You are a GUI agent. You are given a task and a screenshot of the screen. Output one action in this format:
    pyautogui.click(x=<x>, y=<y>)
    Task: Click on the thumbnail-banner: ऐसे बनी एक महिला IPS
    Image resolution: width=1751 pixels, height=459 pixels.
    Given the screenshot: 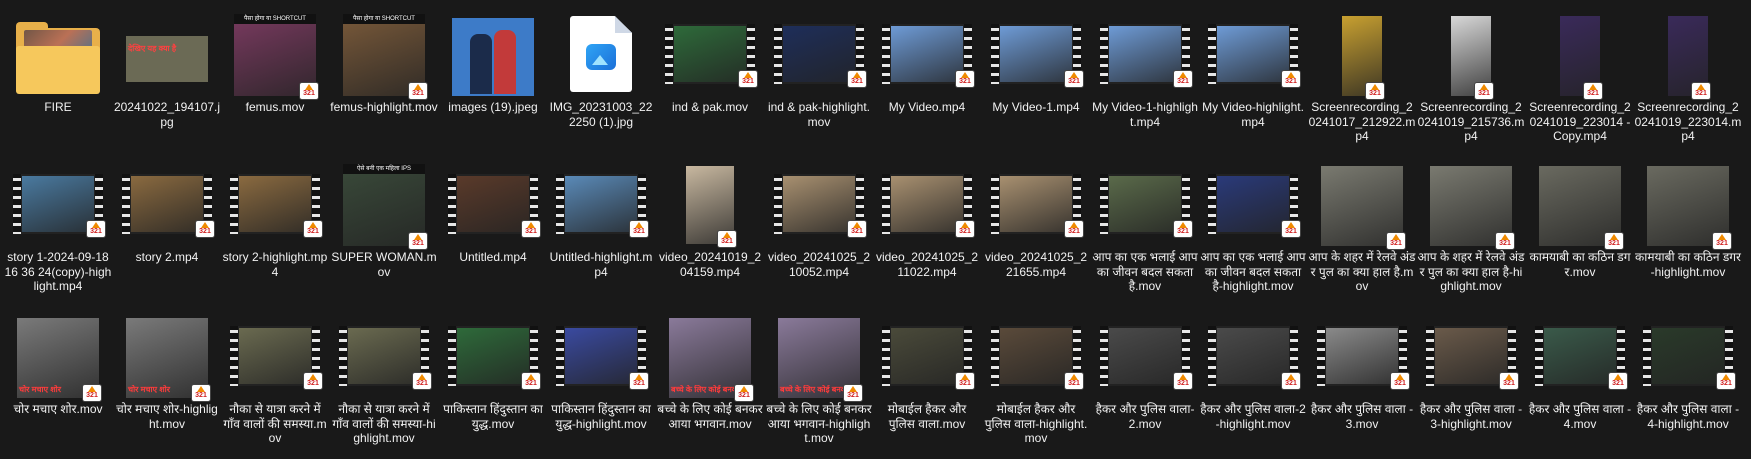 What is the action you would take?
    pyautogui.click(x=384, y=169)
    